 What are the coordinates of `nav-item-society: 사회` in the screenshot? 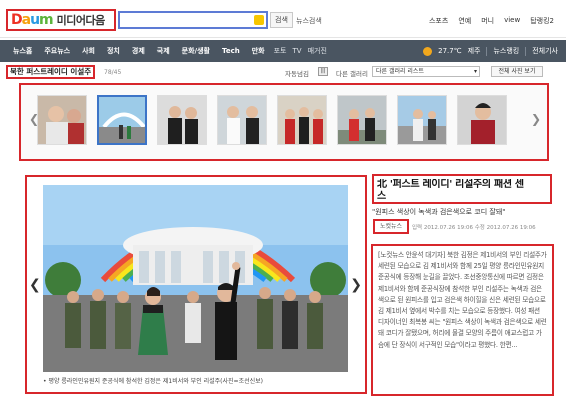 It's located at (88, 51).